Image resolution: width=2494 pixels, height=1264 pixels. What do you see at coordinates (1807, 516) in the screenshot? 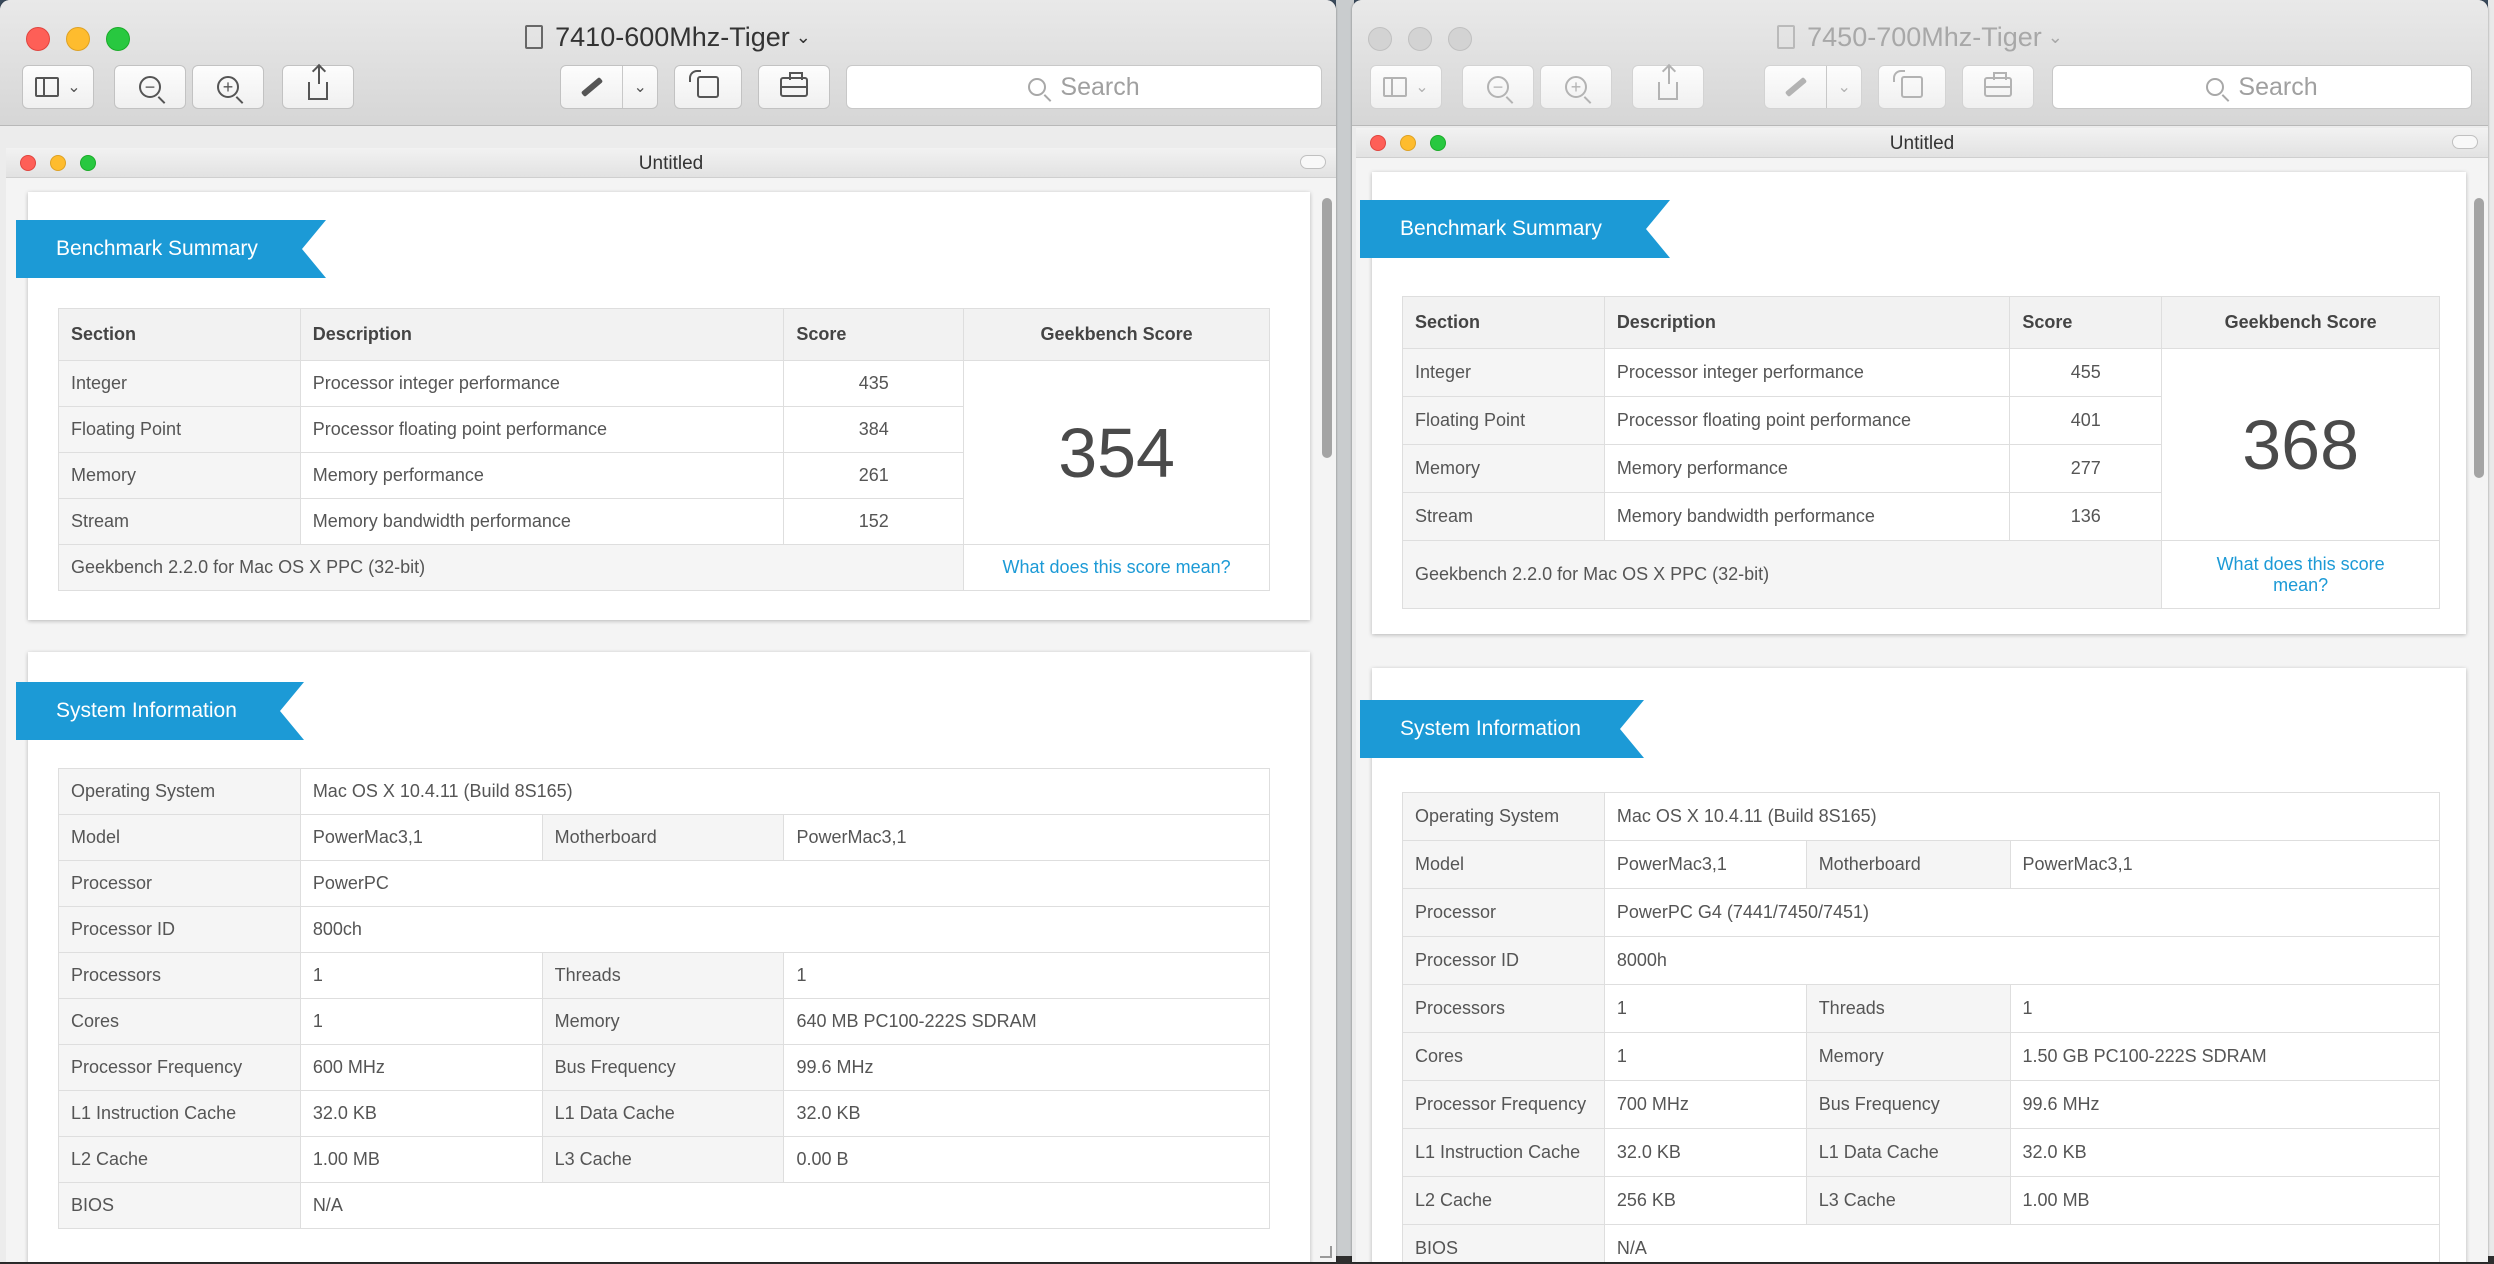
I see `description-cell: Memory bandwidth performance` at bounding box center [1807, 516].